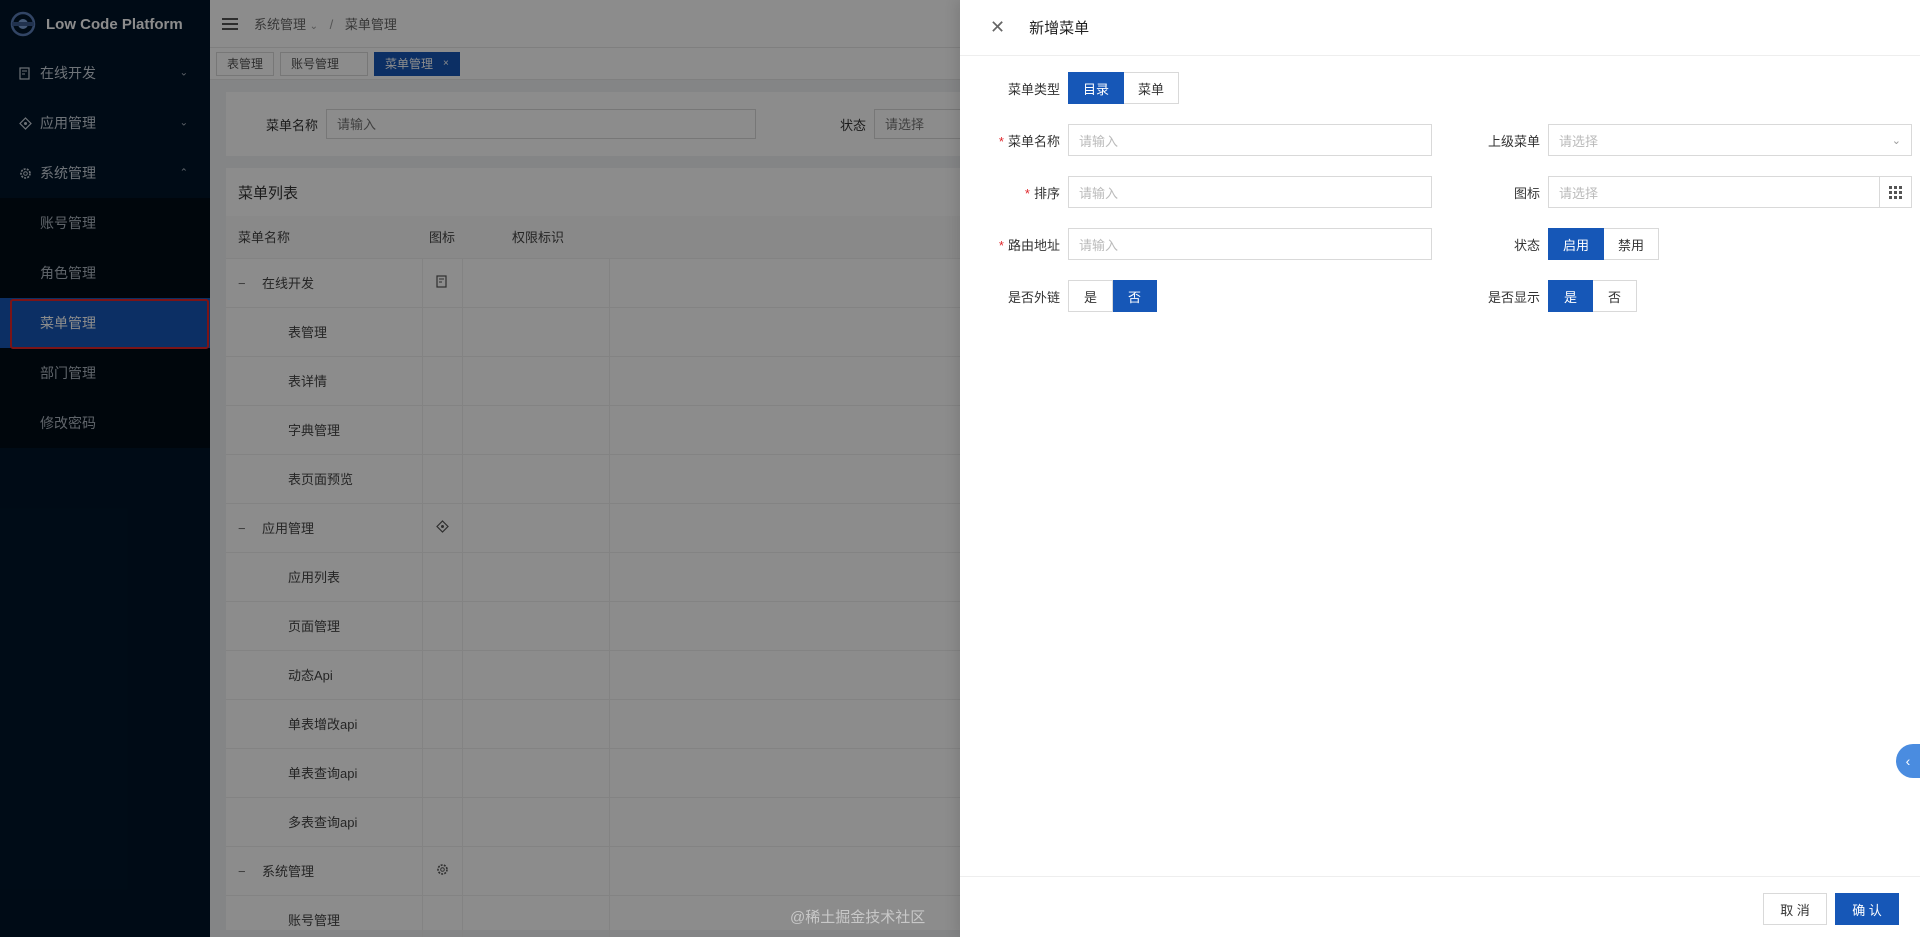  I want to click on external-option-no: 否, so click(1135, 296).